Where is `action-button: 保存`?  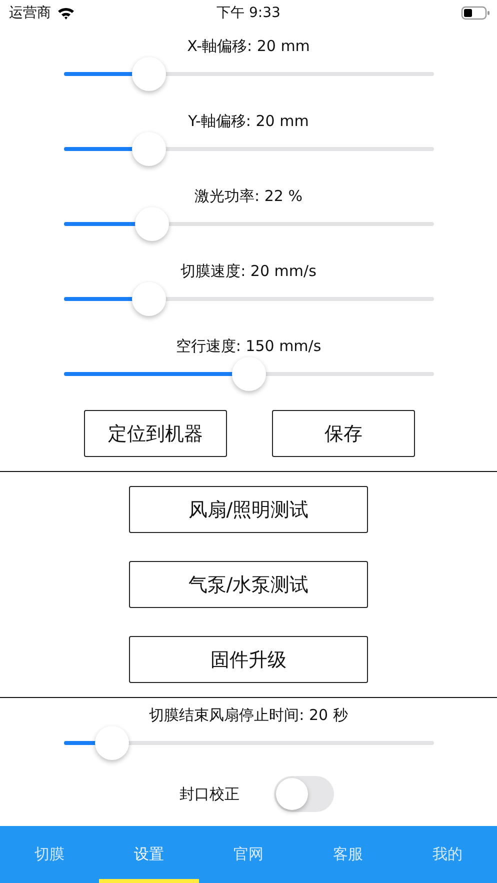
action-button: 保存 is located at coordinates (343, 433).